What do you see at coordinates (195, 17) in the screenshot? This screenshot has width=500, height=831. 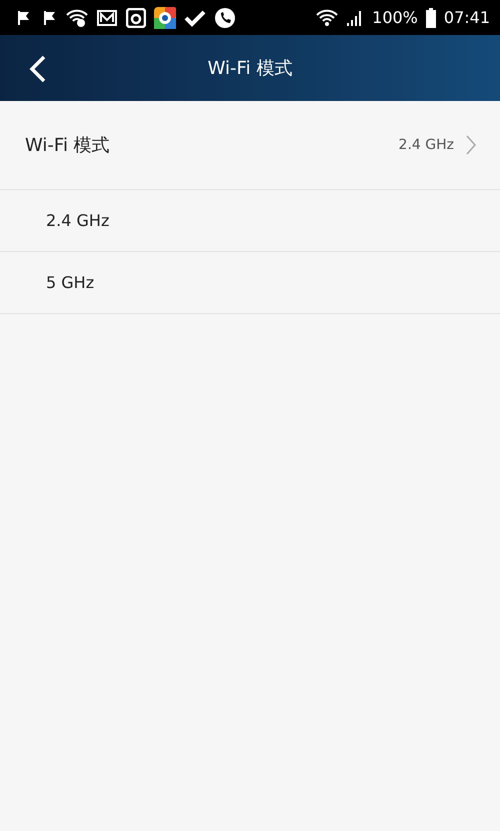 I see `check-icon` at bounding box center [195, 17].